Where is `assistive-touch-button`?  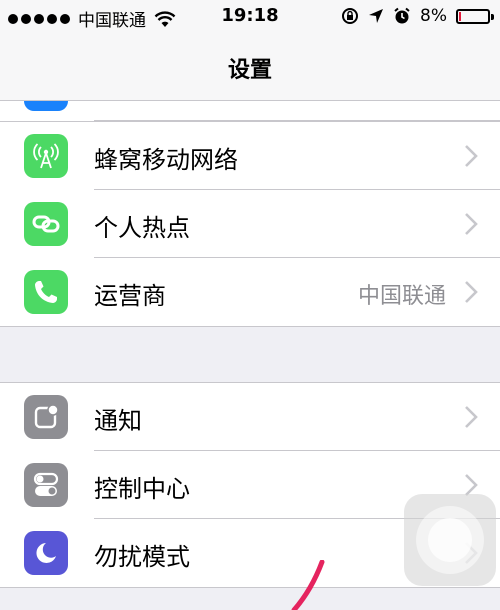 assistive-touch-button is located at coordinates (450, 540).